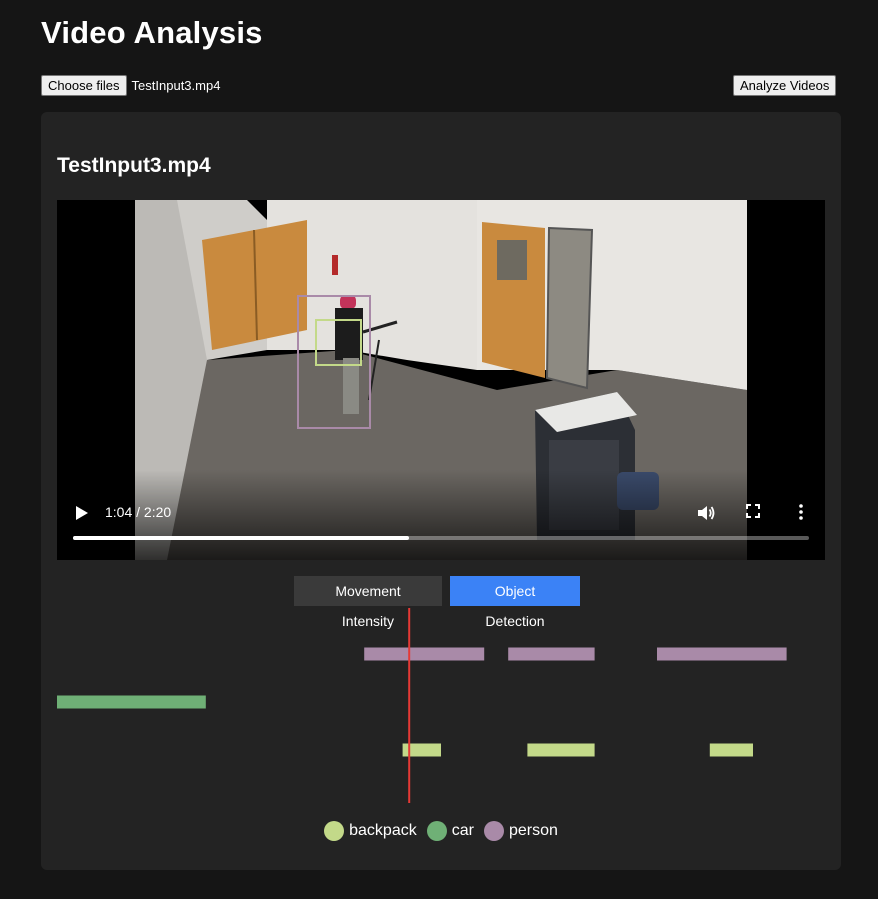  I want to click on play-icon, so click(82, 513).